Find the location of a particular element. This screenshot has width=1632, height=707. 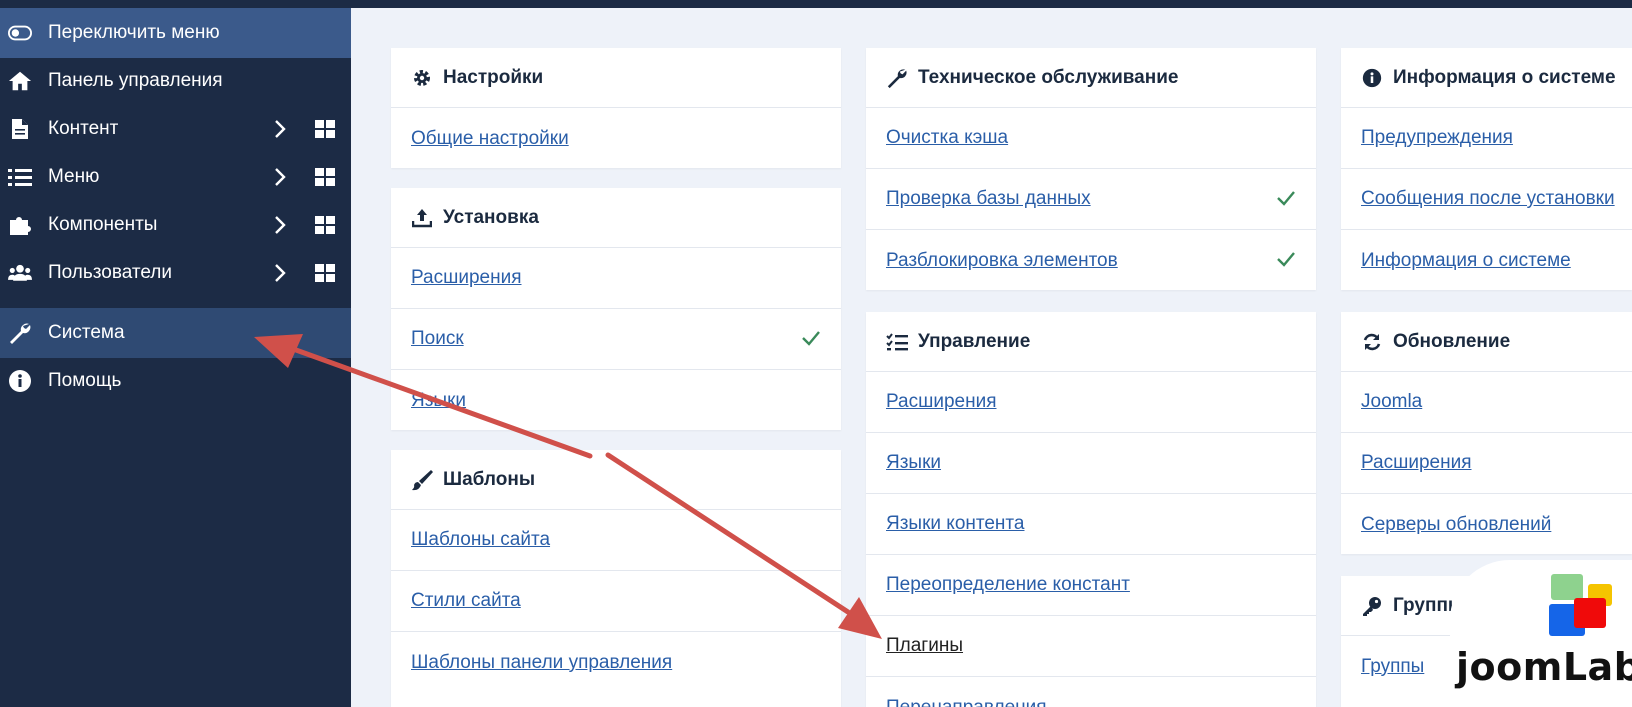

arrow-to-system-line is located at coordinates (443, 403).